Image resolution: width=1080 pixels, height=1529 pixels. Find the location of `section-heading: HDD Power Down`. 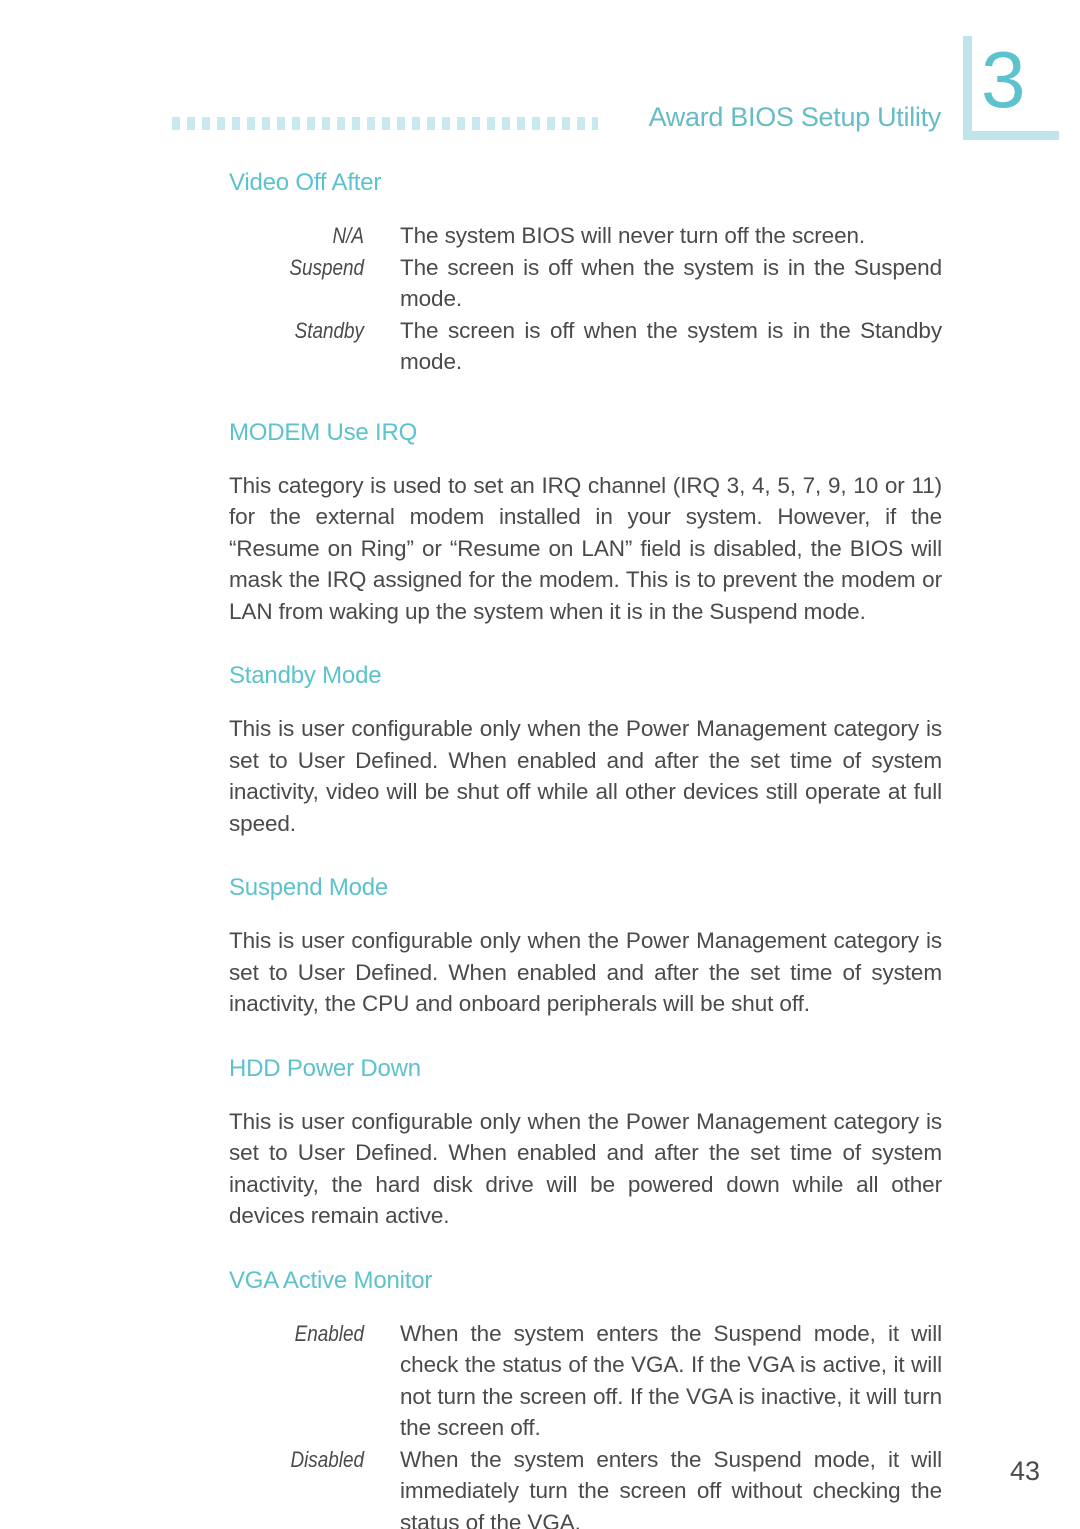

section-heading: HDD Power Down is located at coordinates (325, 1068).